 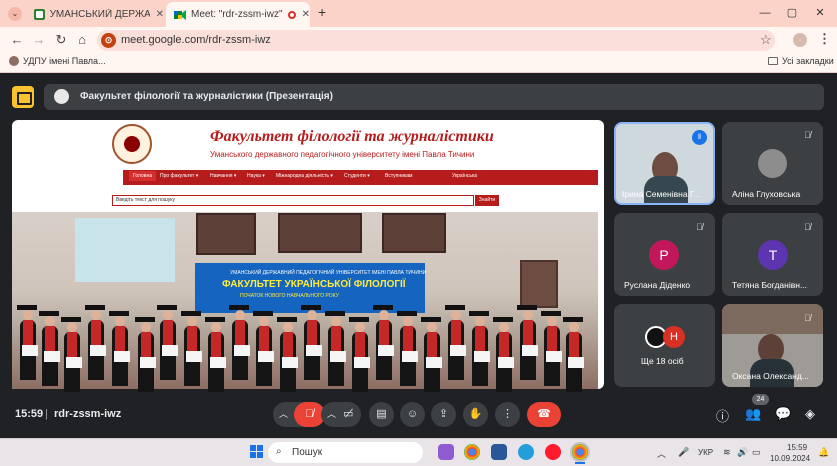 I want to click on site-search-placeholder: Введіть текст для пошуку, so click(x=146, y=200).